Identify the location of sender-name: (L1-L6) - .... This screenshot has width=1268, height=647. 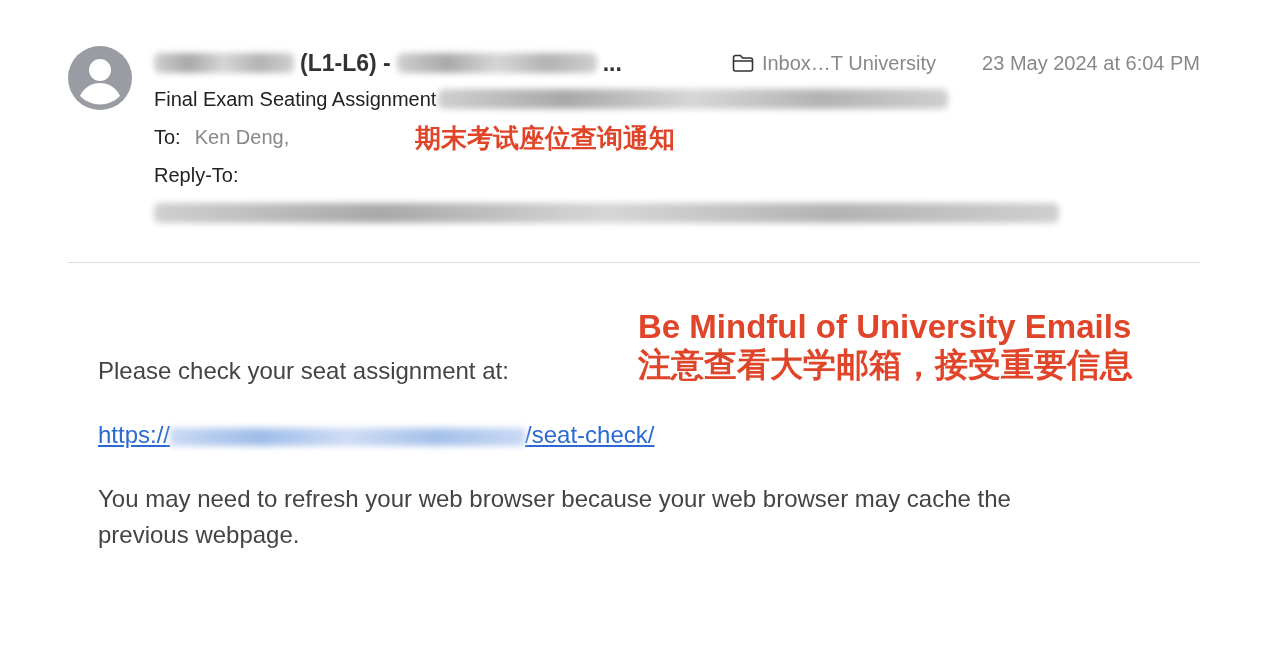
(388, 63).